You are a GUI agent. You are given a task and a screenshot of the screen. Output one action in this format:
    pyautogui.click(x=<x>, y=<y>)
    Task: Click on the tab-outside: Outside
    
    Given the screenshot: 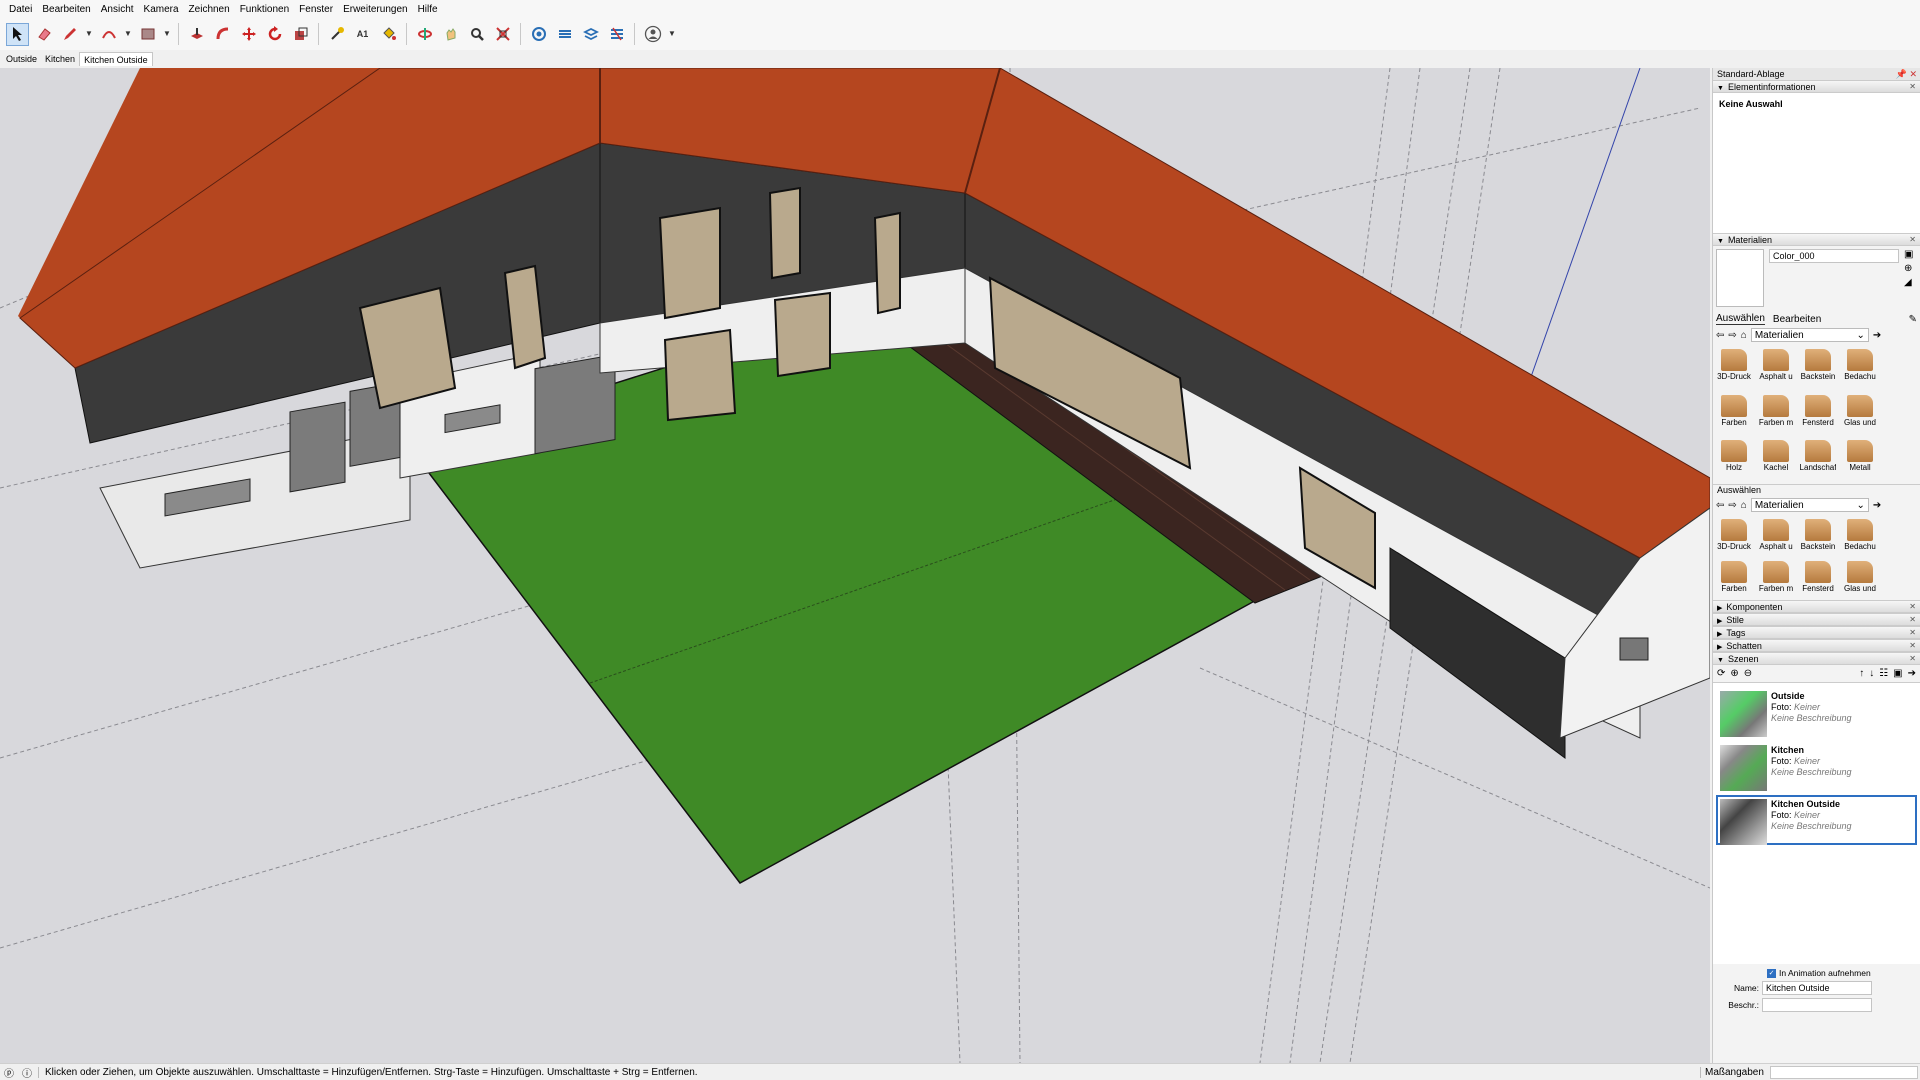 What is the action you would take?
    pyautogui.click(x=21, y=59)
    